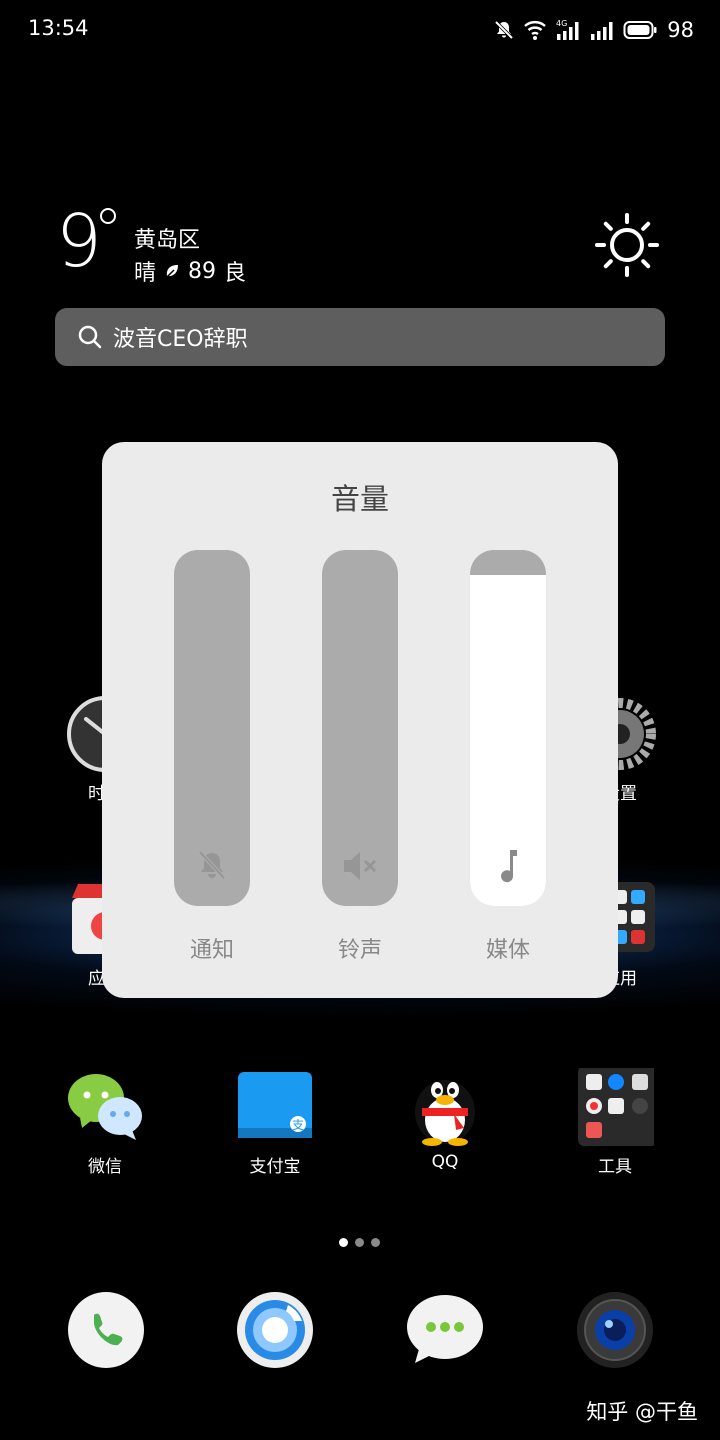 The height and width of the screenshot is (1440, 720). I want to click on app-folder-tools: 工具, so click(615, 1121).